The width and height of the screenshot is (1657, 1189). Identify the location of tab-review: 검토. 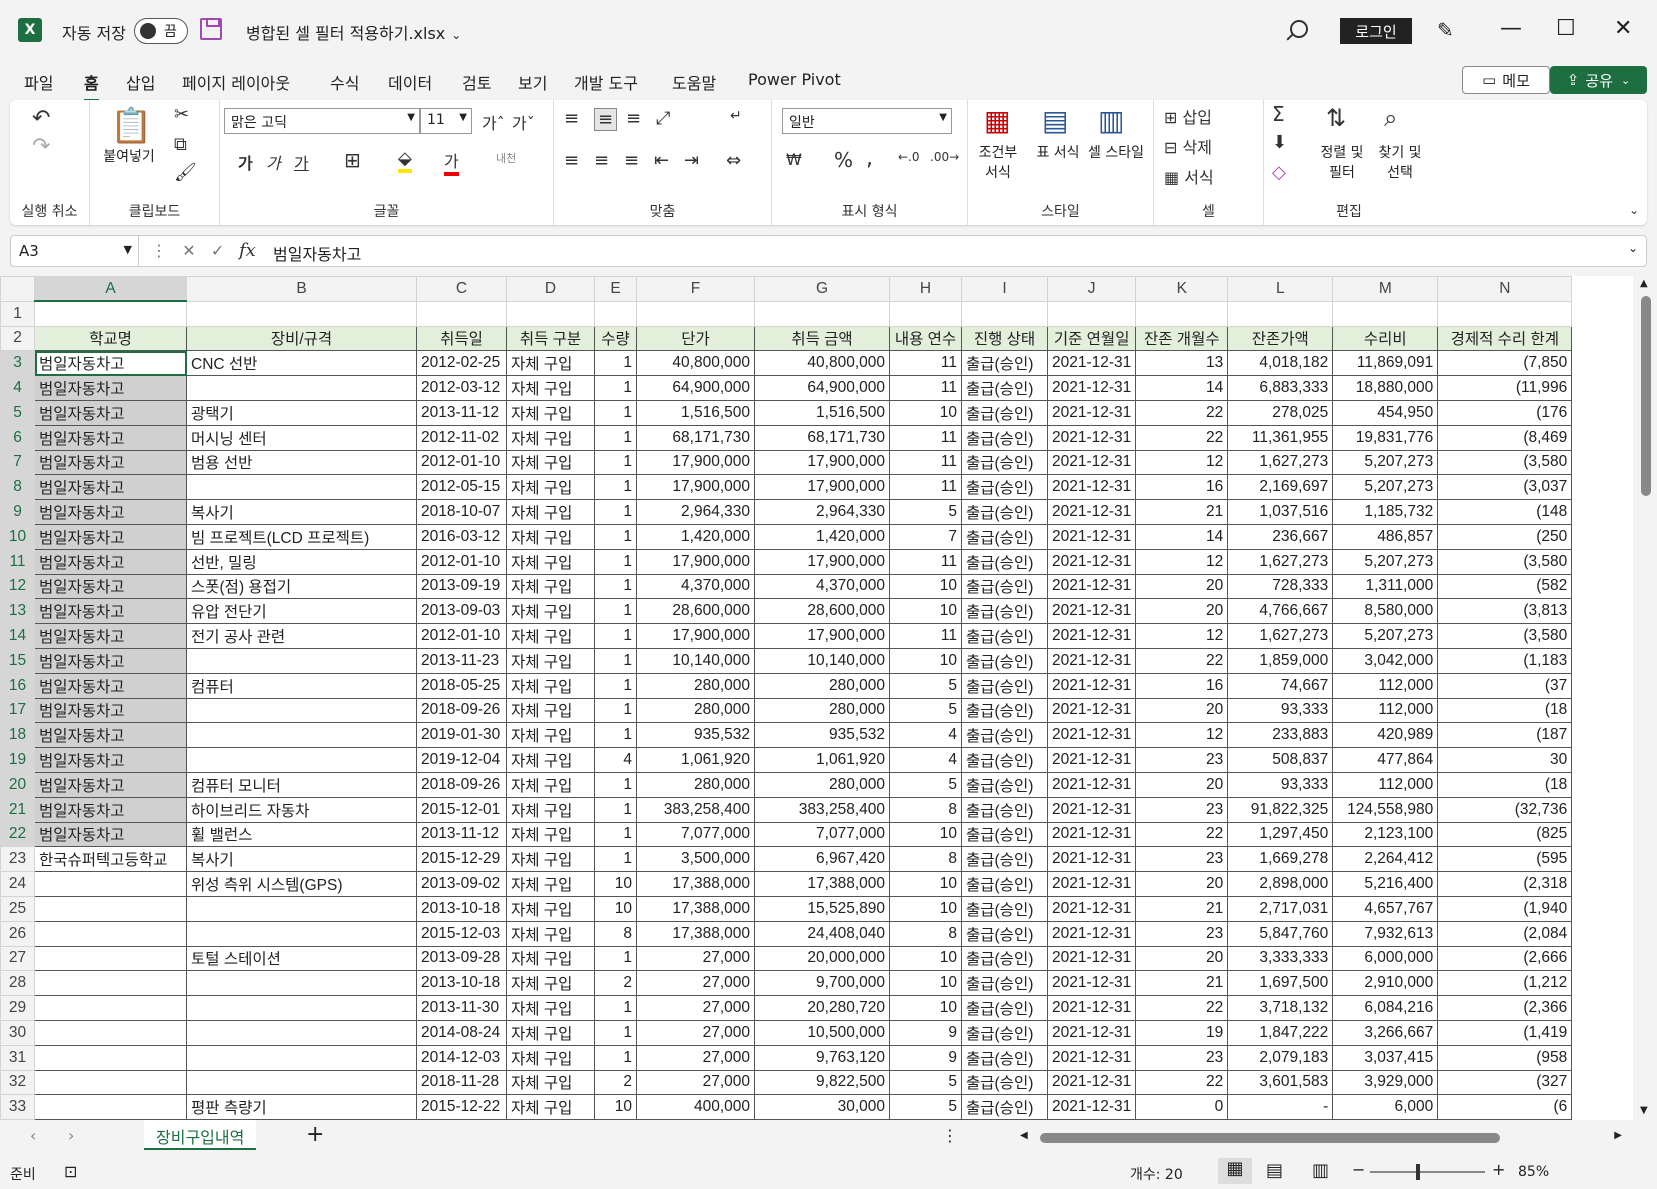
(476, 82).